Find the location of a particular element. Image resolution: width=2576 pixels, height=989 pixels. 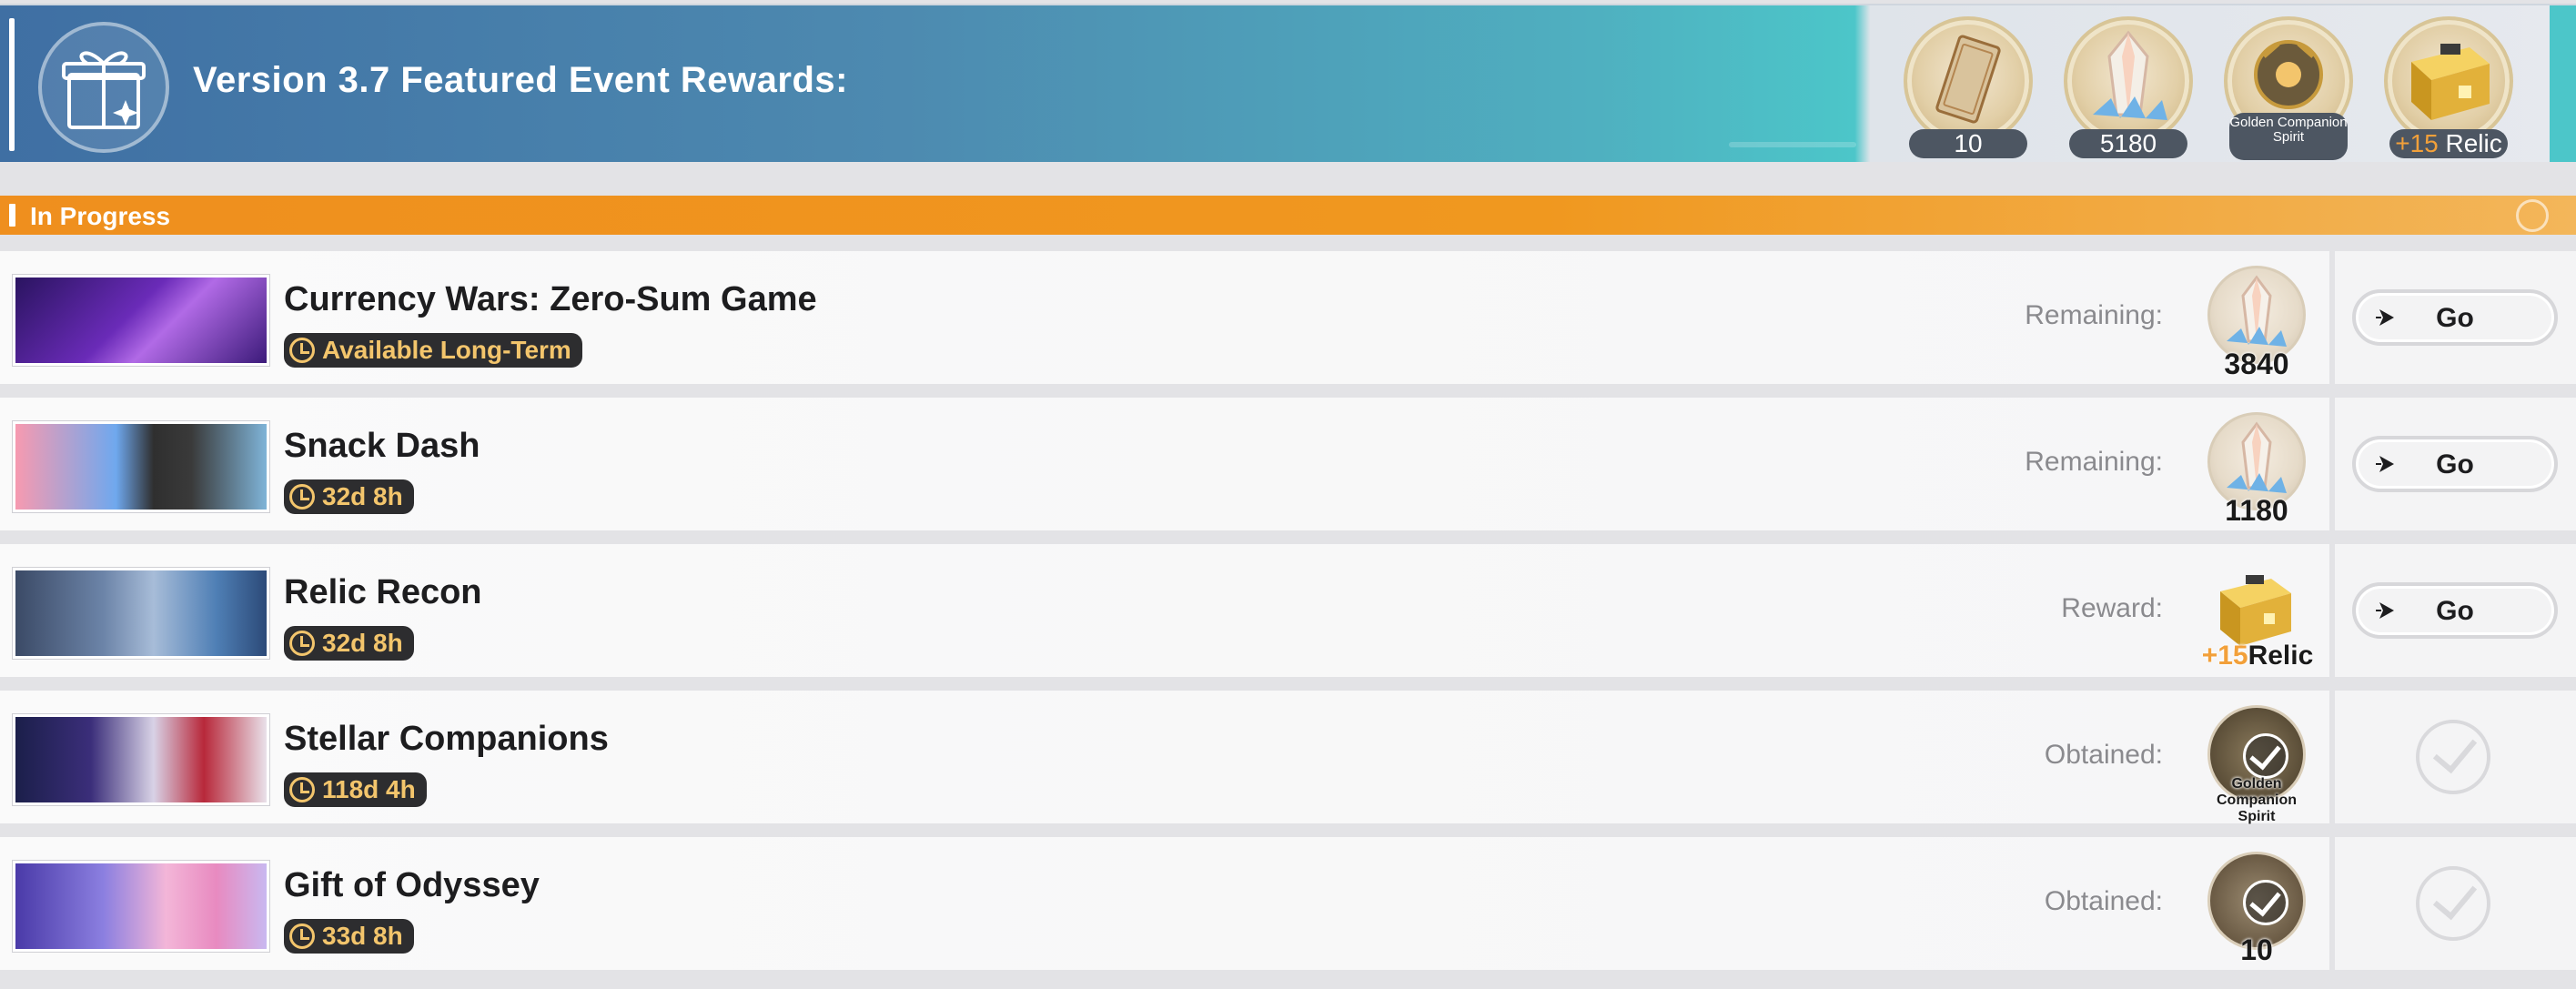

event-timer: Available Long-Term is located at coordinates (433, 350).